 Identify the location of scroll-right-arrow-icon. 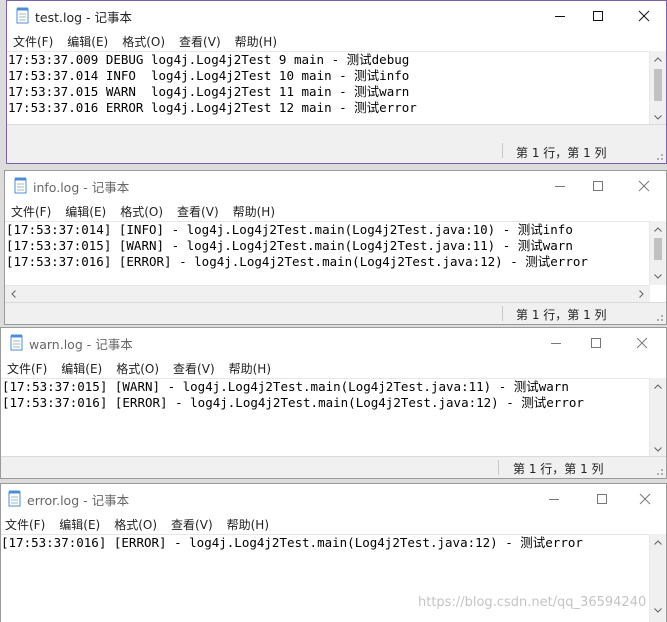
(641, 294).